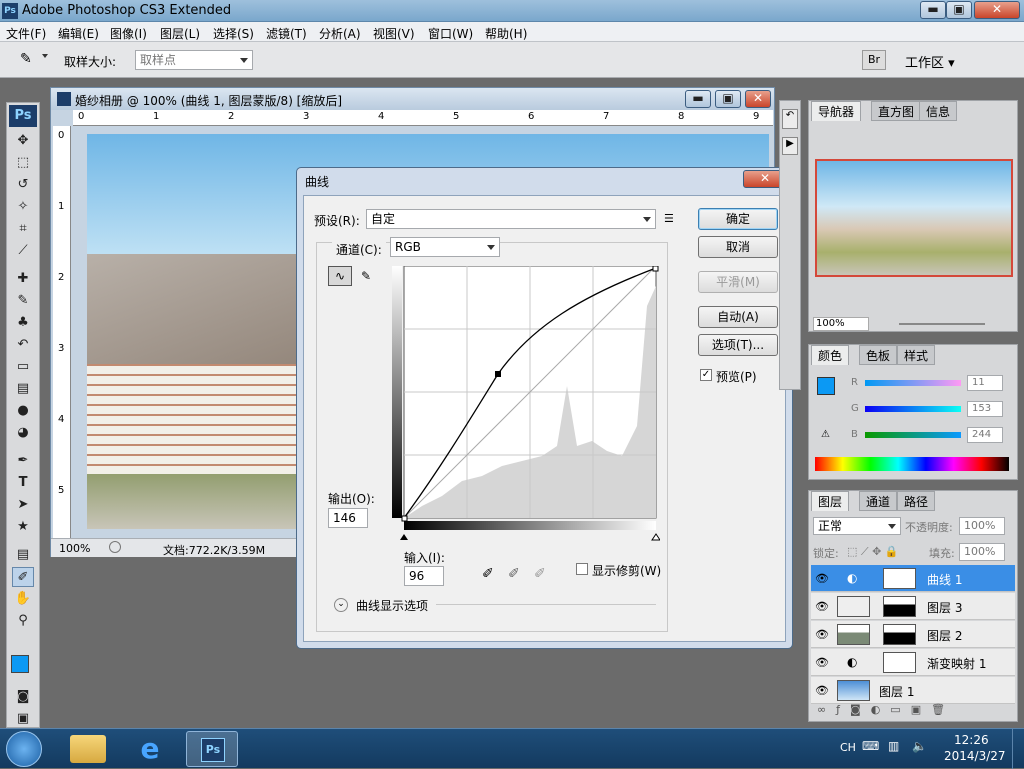  Describe the element at coordinates (23, 185) in the screenshot. I see `lasso-tool-icon: ↺` at that location.